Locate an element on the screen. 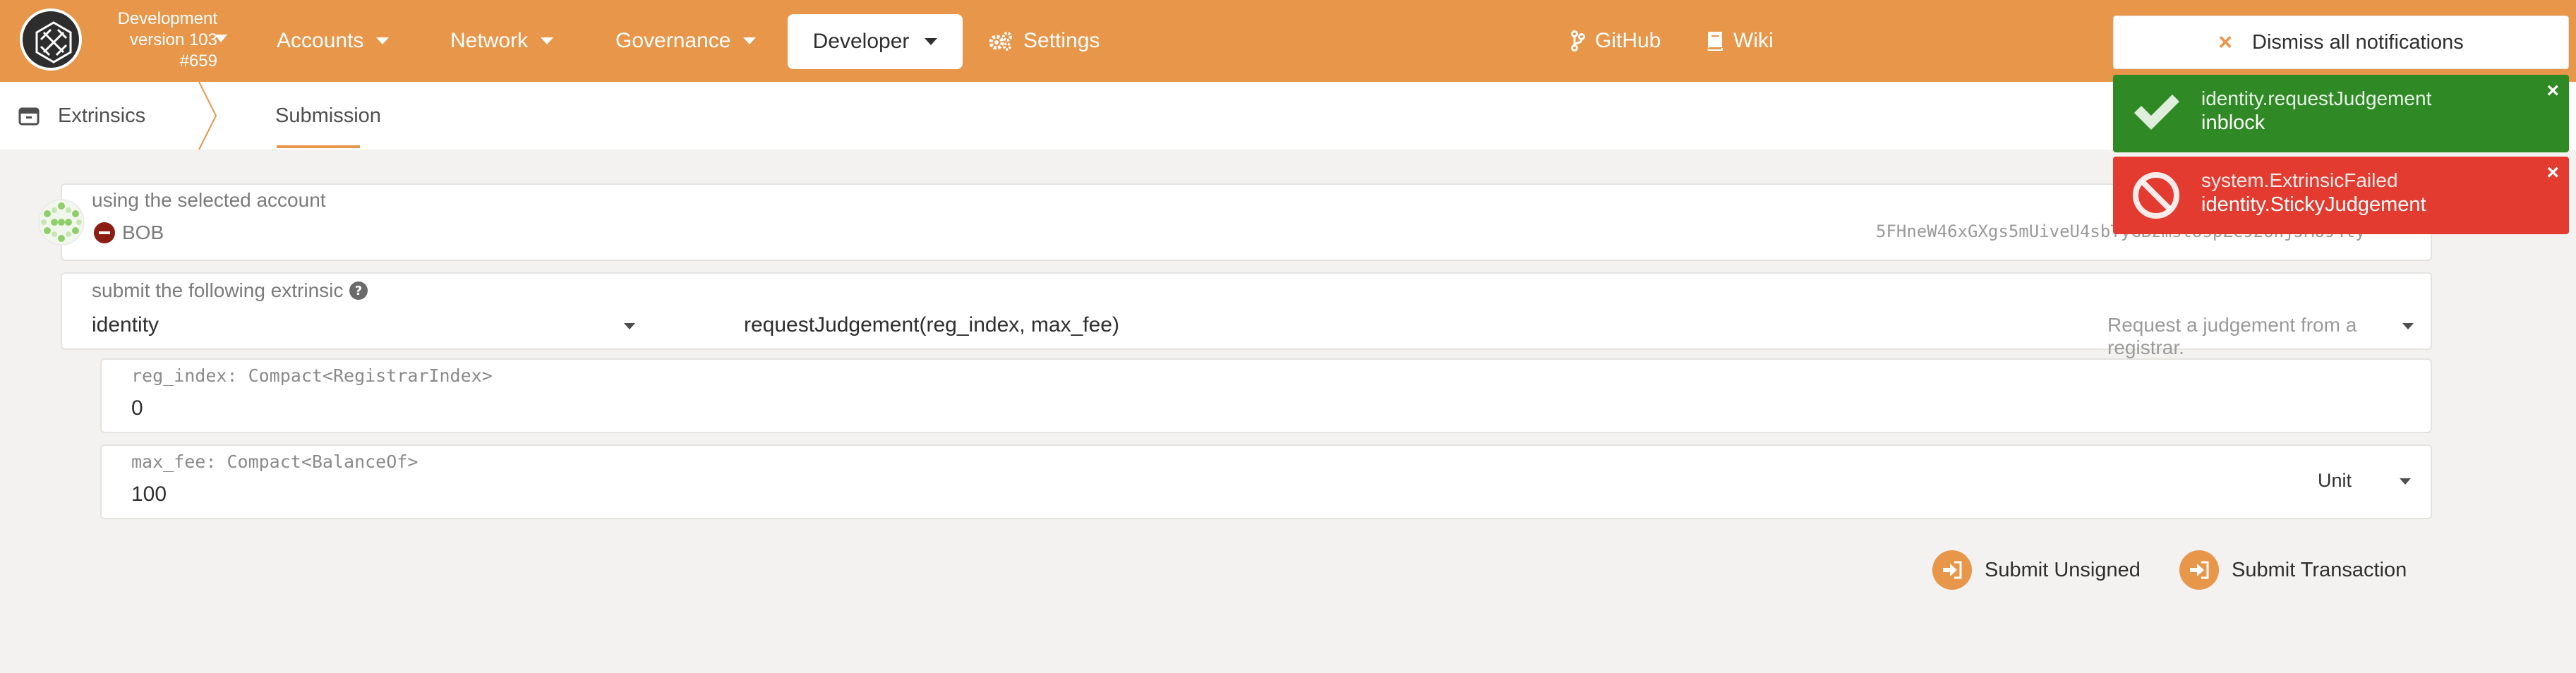 Image resolution: width=2576 pixels, height=673 pixels. extrinsic-label: submit the following extrinsic is located at coordinates (218, 290).